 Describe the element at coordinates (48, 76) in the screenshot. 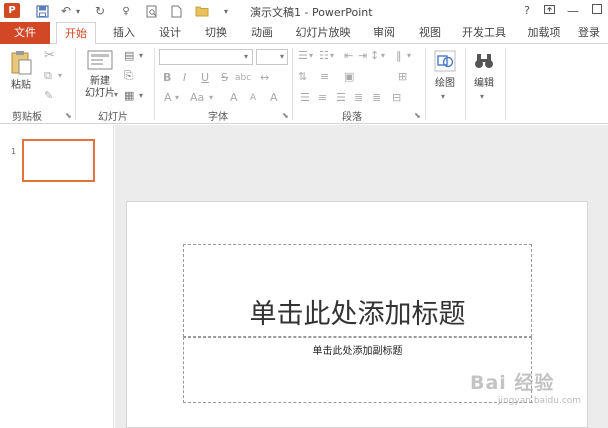

I see `copy-icon: ⧉` at that location.